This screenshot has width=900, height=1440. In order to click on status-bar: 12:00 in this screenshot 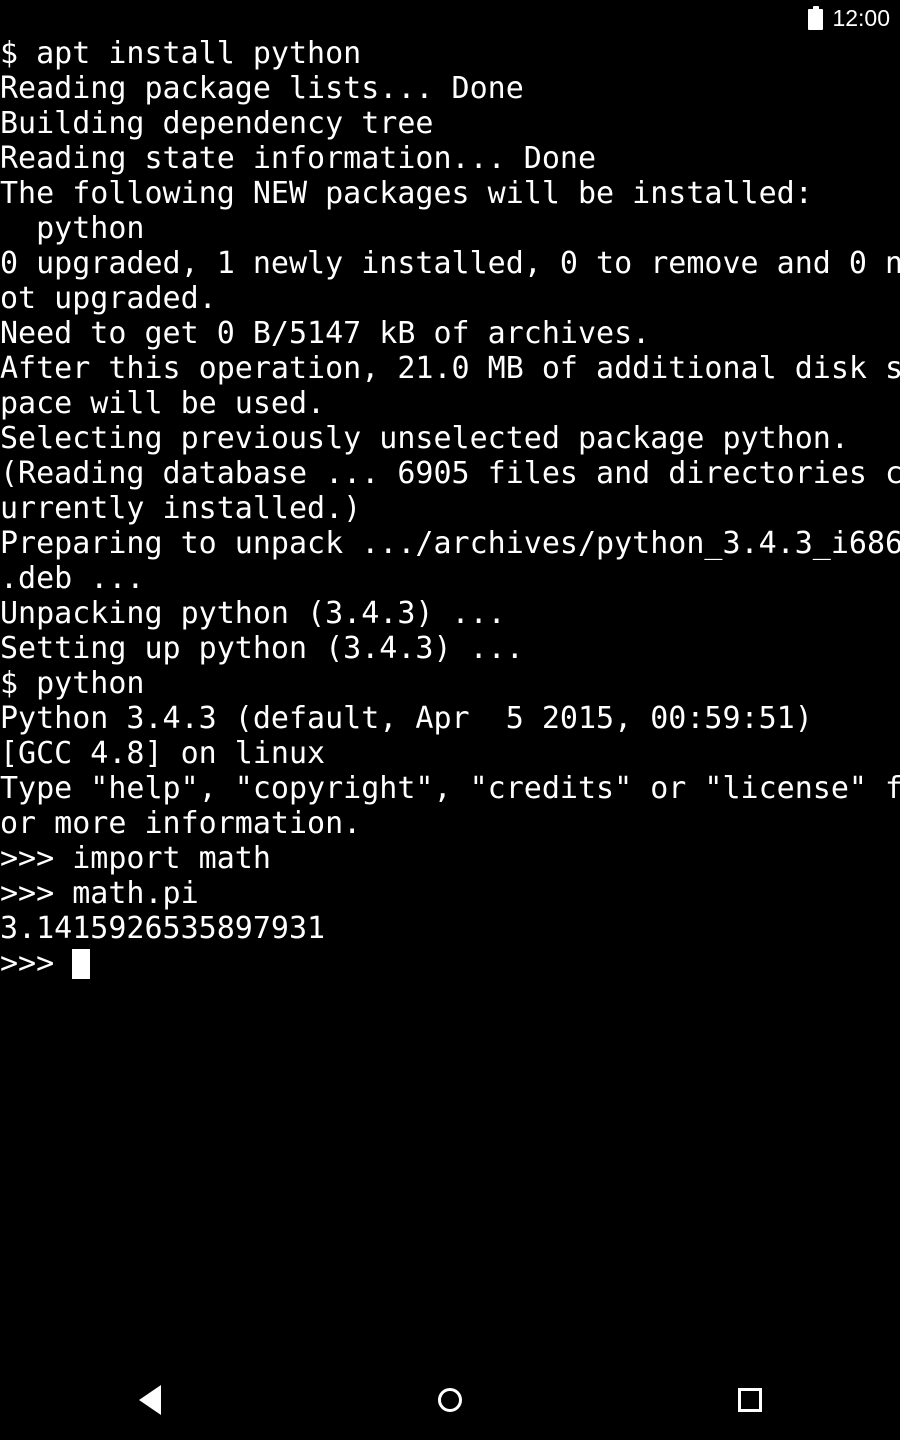, I will do `click(450, 18)`.